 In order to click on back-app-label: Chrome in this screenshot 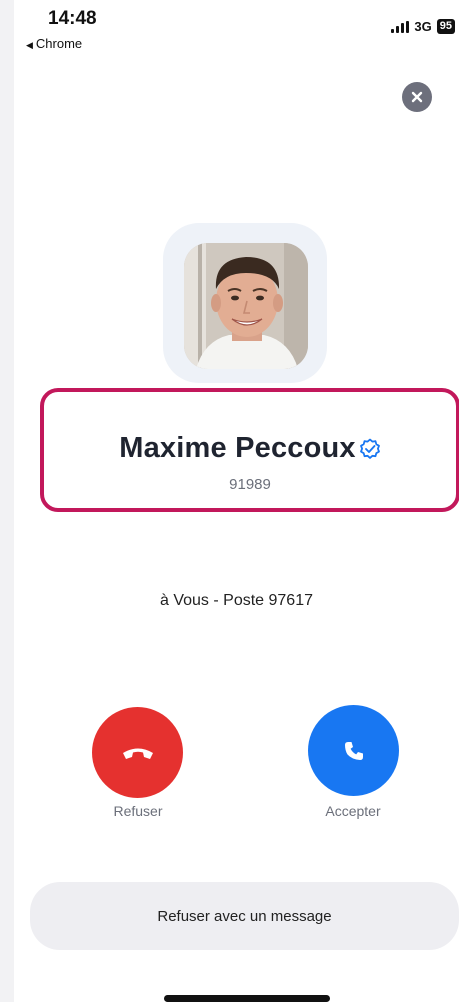, I will do `click(59, 43)`.